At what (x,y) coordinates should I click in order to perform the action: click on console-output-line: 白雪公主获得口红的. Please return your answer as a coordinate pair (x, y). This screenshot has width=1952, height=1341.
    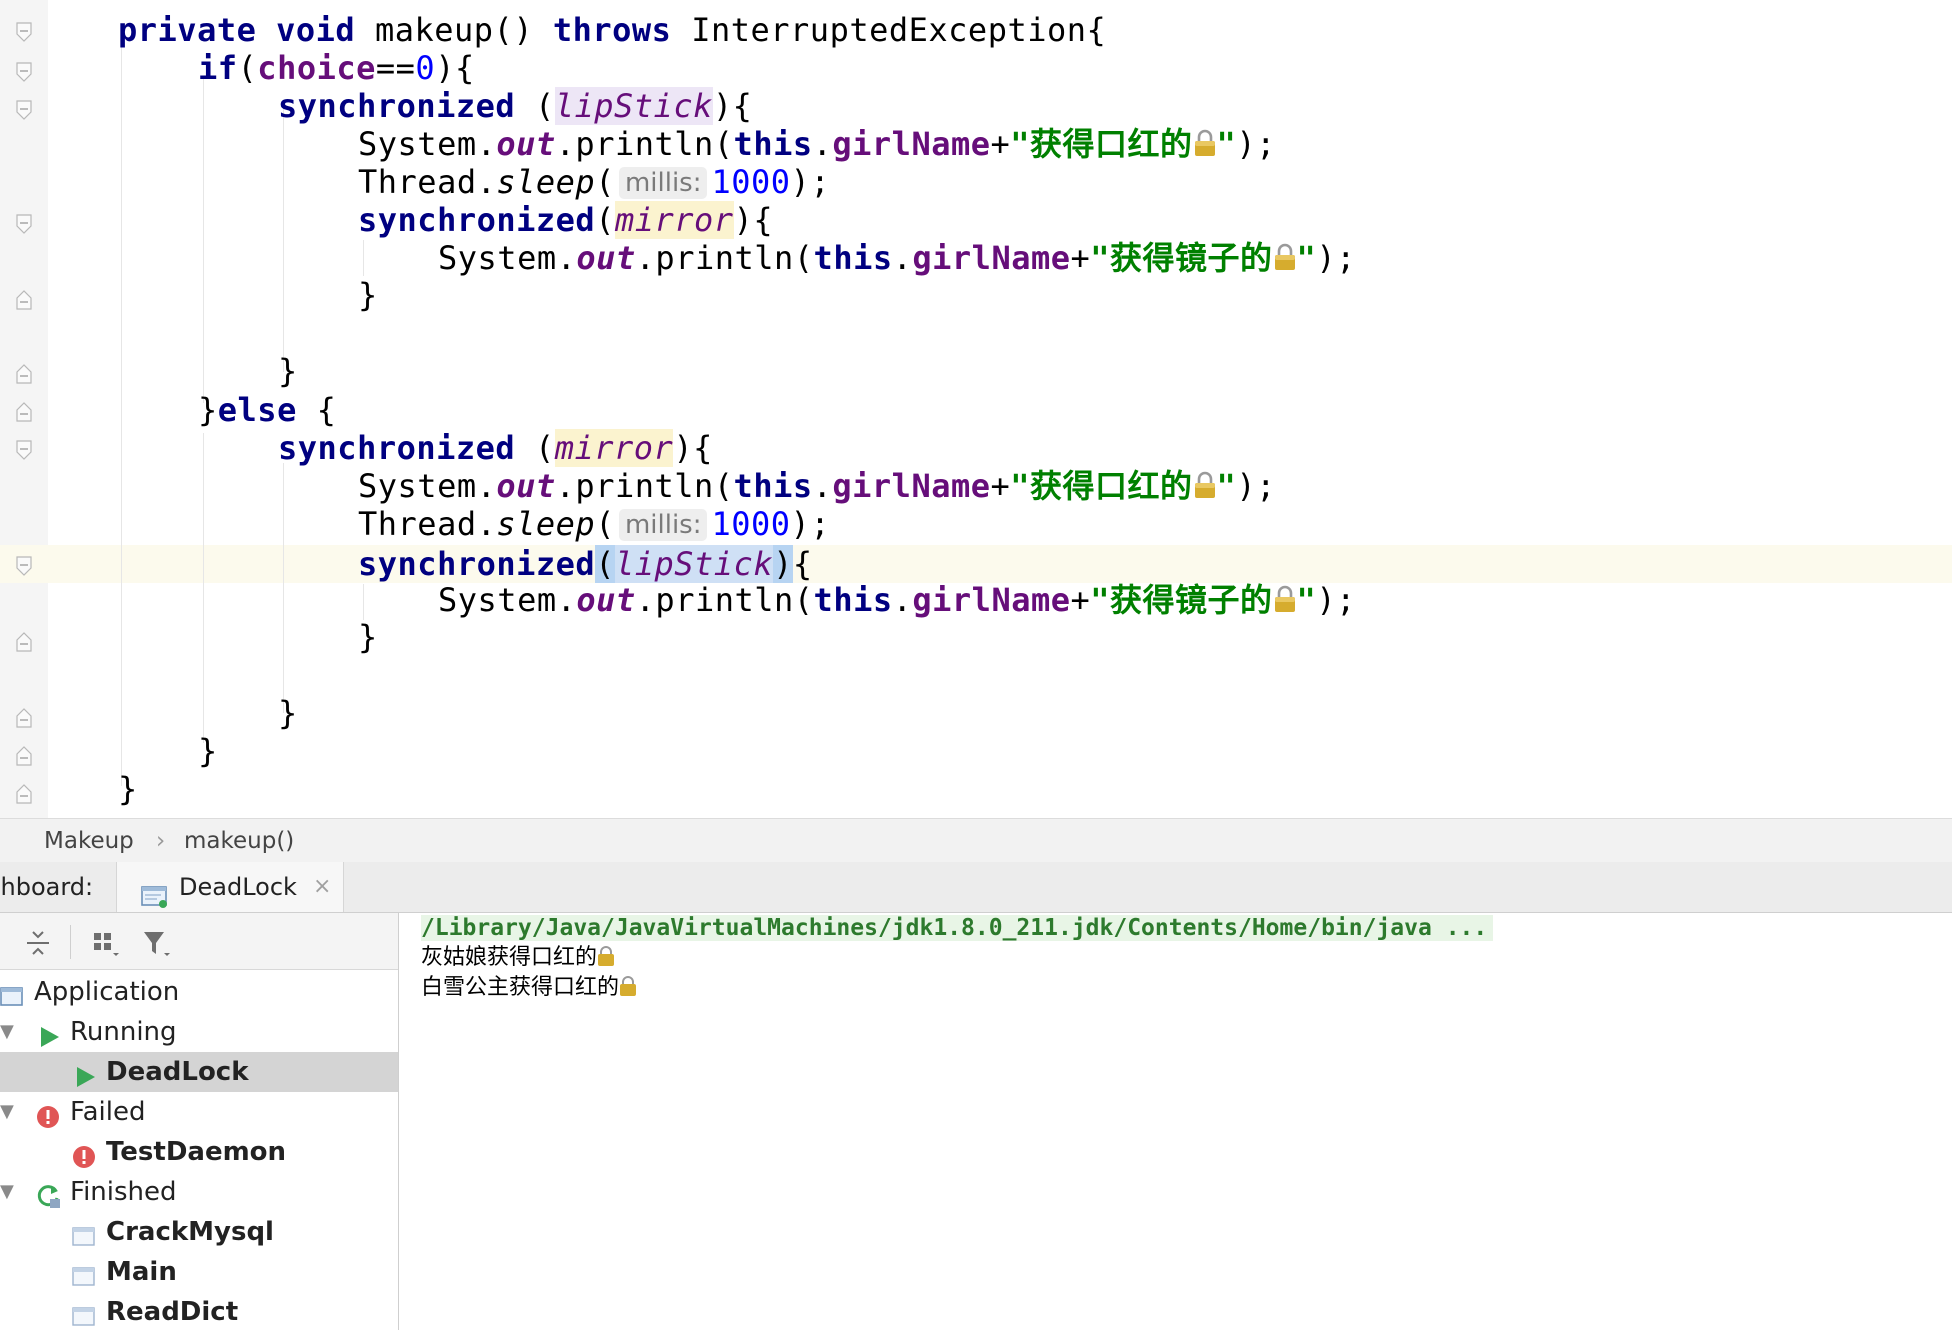
    Looking at the image, I should click on (529, 988).